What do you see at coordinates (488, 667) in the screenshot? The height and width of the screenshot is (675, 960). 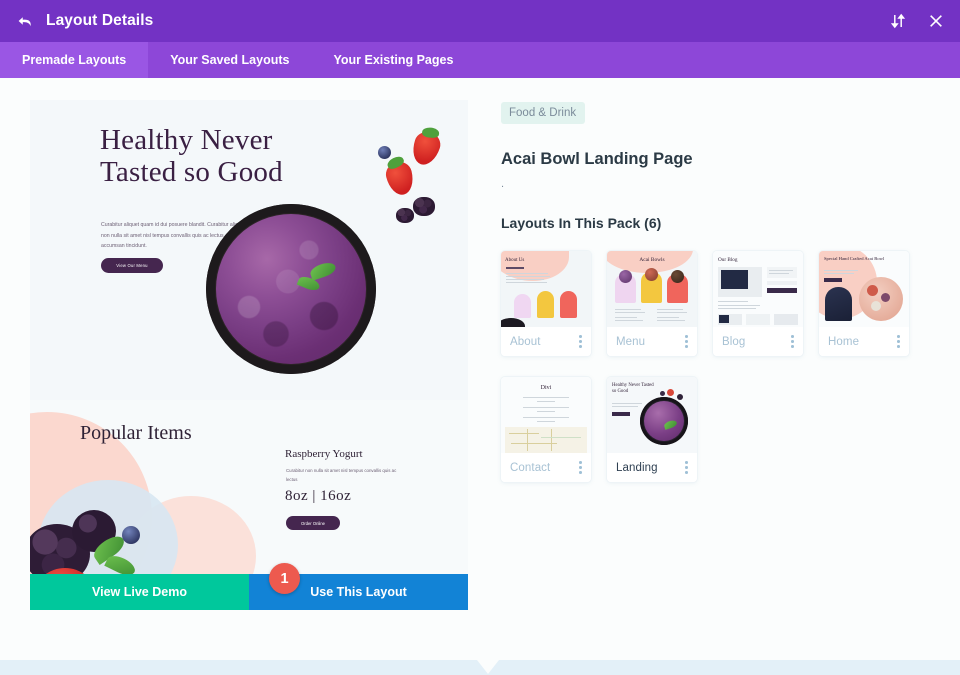 I see `bottom-strip-notch` at bounding box center [488, 667].